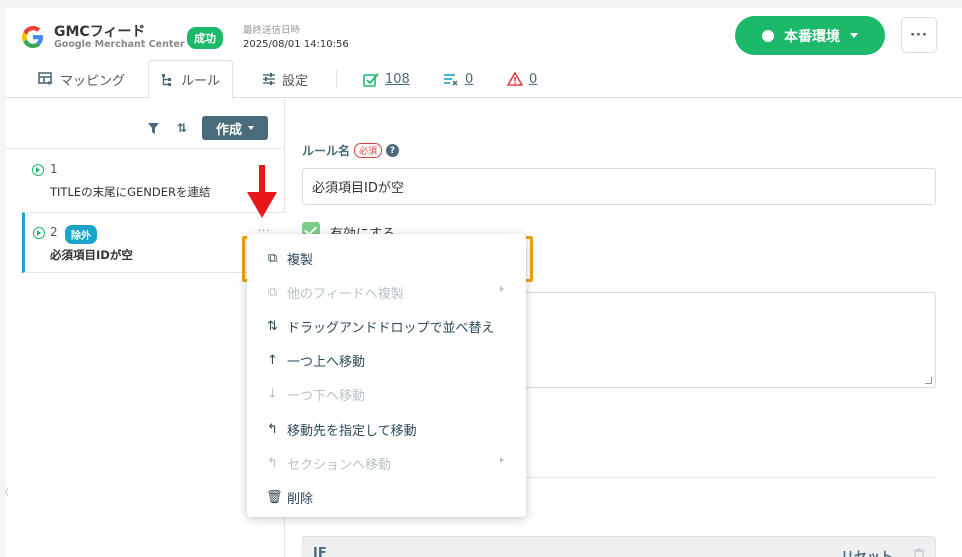 This screenshot has width=962, height=557. What do you see at coordinates (371, 79) in the screenshot?
I see `check-list-icon` at bounding box center [371, 79].